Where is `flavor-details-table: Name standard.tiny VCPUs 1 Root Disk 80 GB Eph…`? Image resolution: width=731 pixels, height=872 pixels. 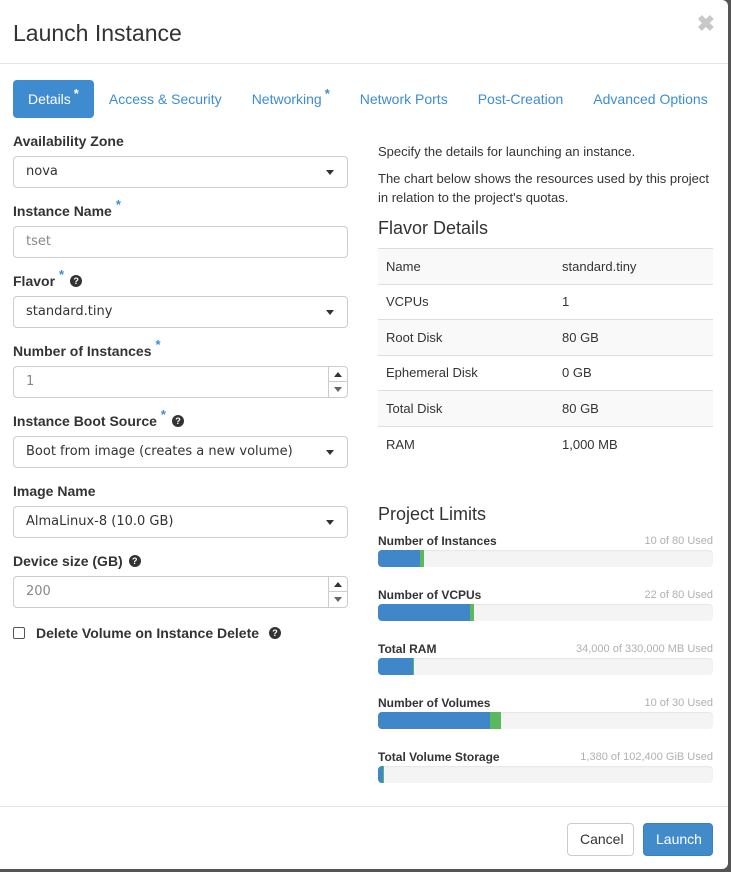 flavor-details-table: Name standard.tiny VCPUs 1 Root Disk 80 GB Eph… is located at coordinates (545, 355).